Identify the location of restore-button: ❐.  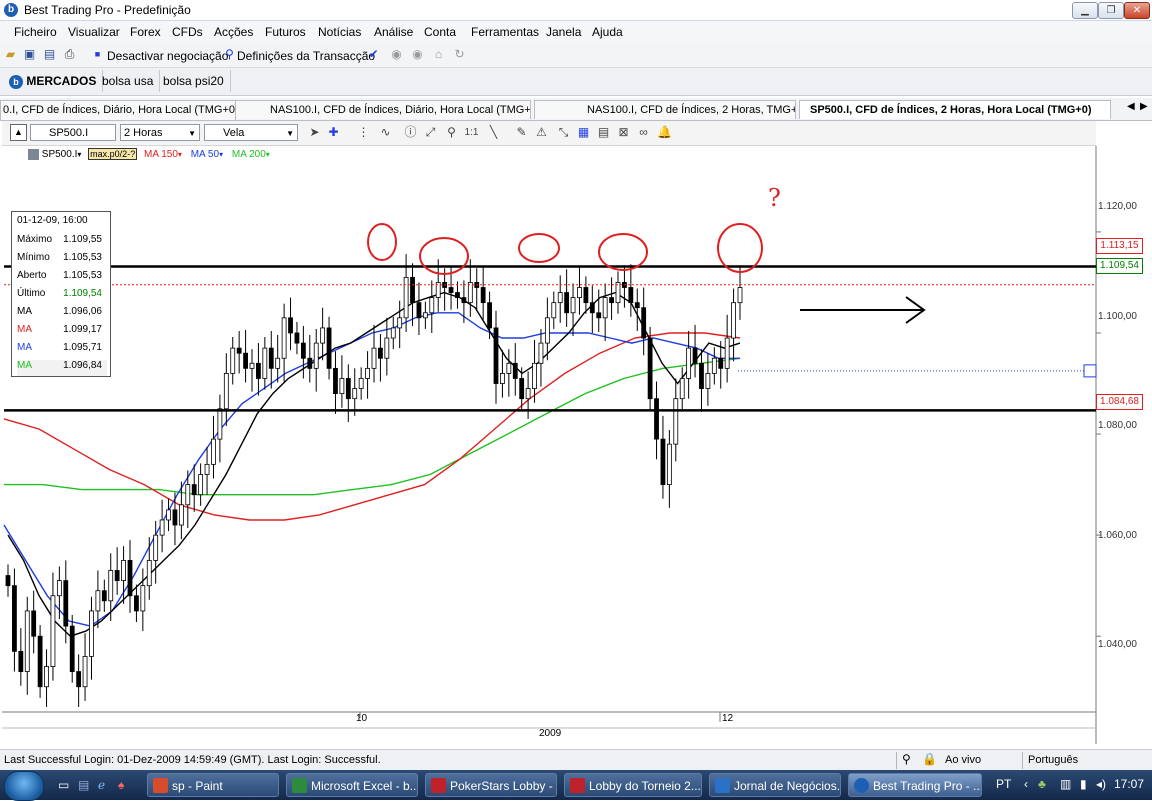
(1111, 10).